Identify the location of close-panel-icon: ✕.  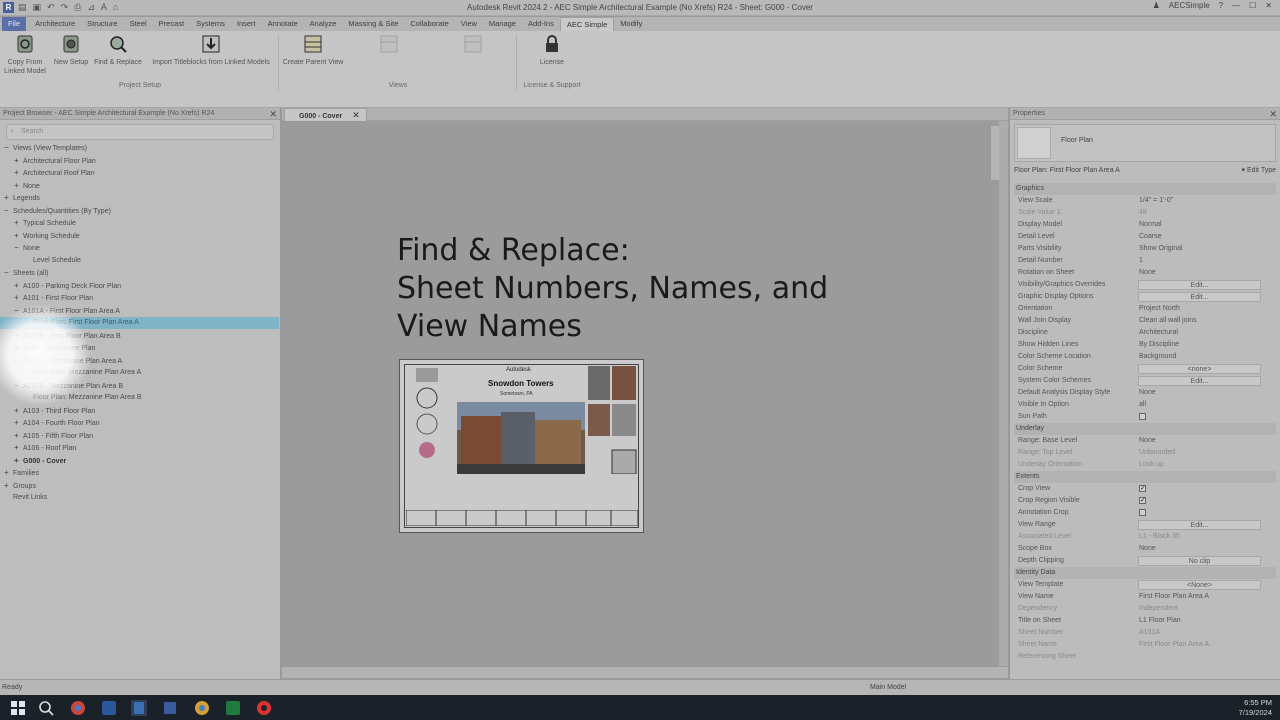
(1273, 114).